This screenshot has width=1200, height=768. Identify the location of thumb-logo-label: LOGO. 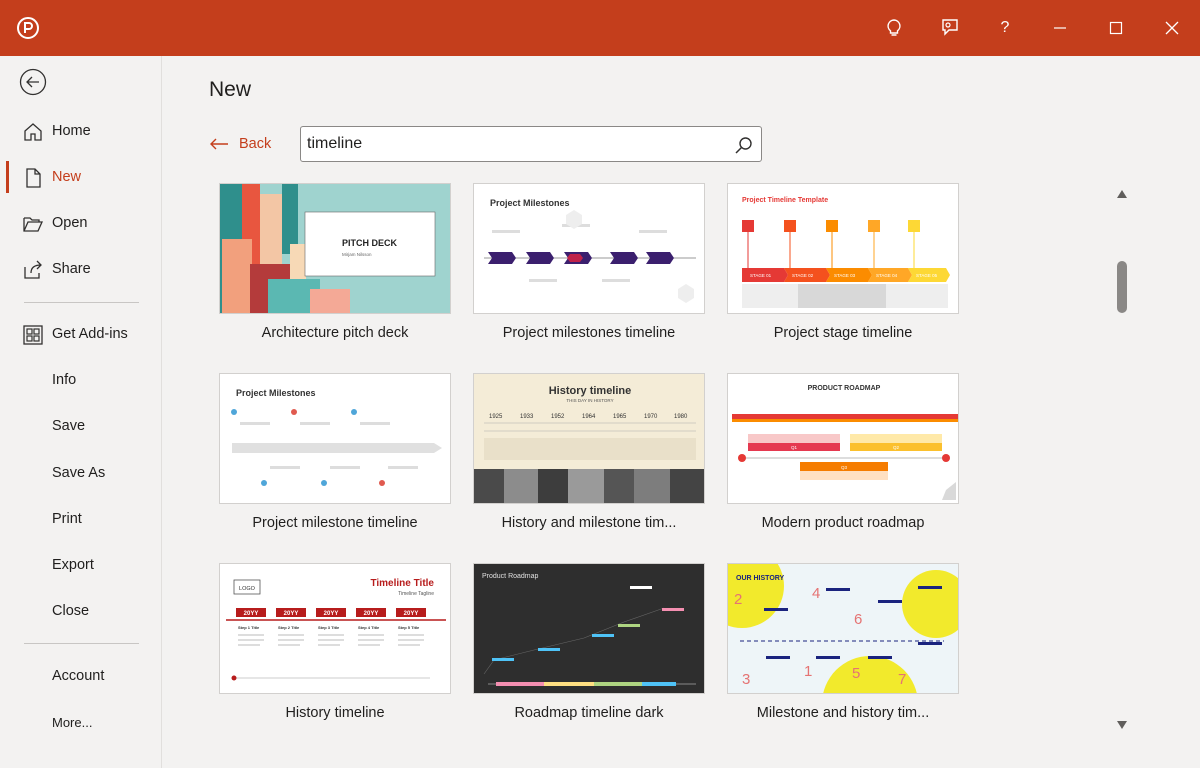
(247, 589).